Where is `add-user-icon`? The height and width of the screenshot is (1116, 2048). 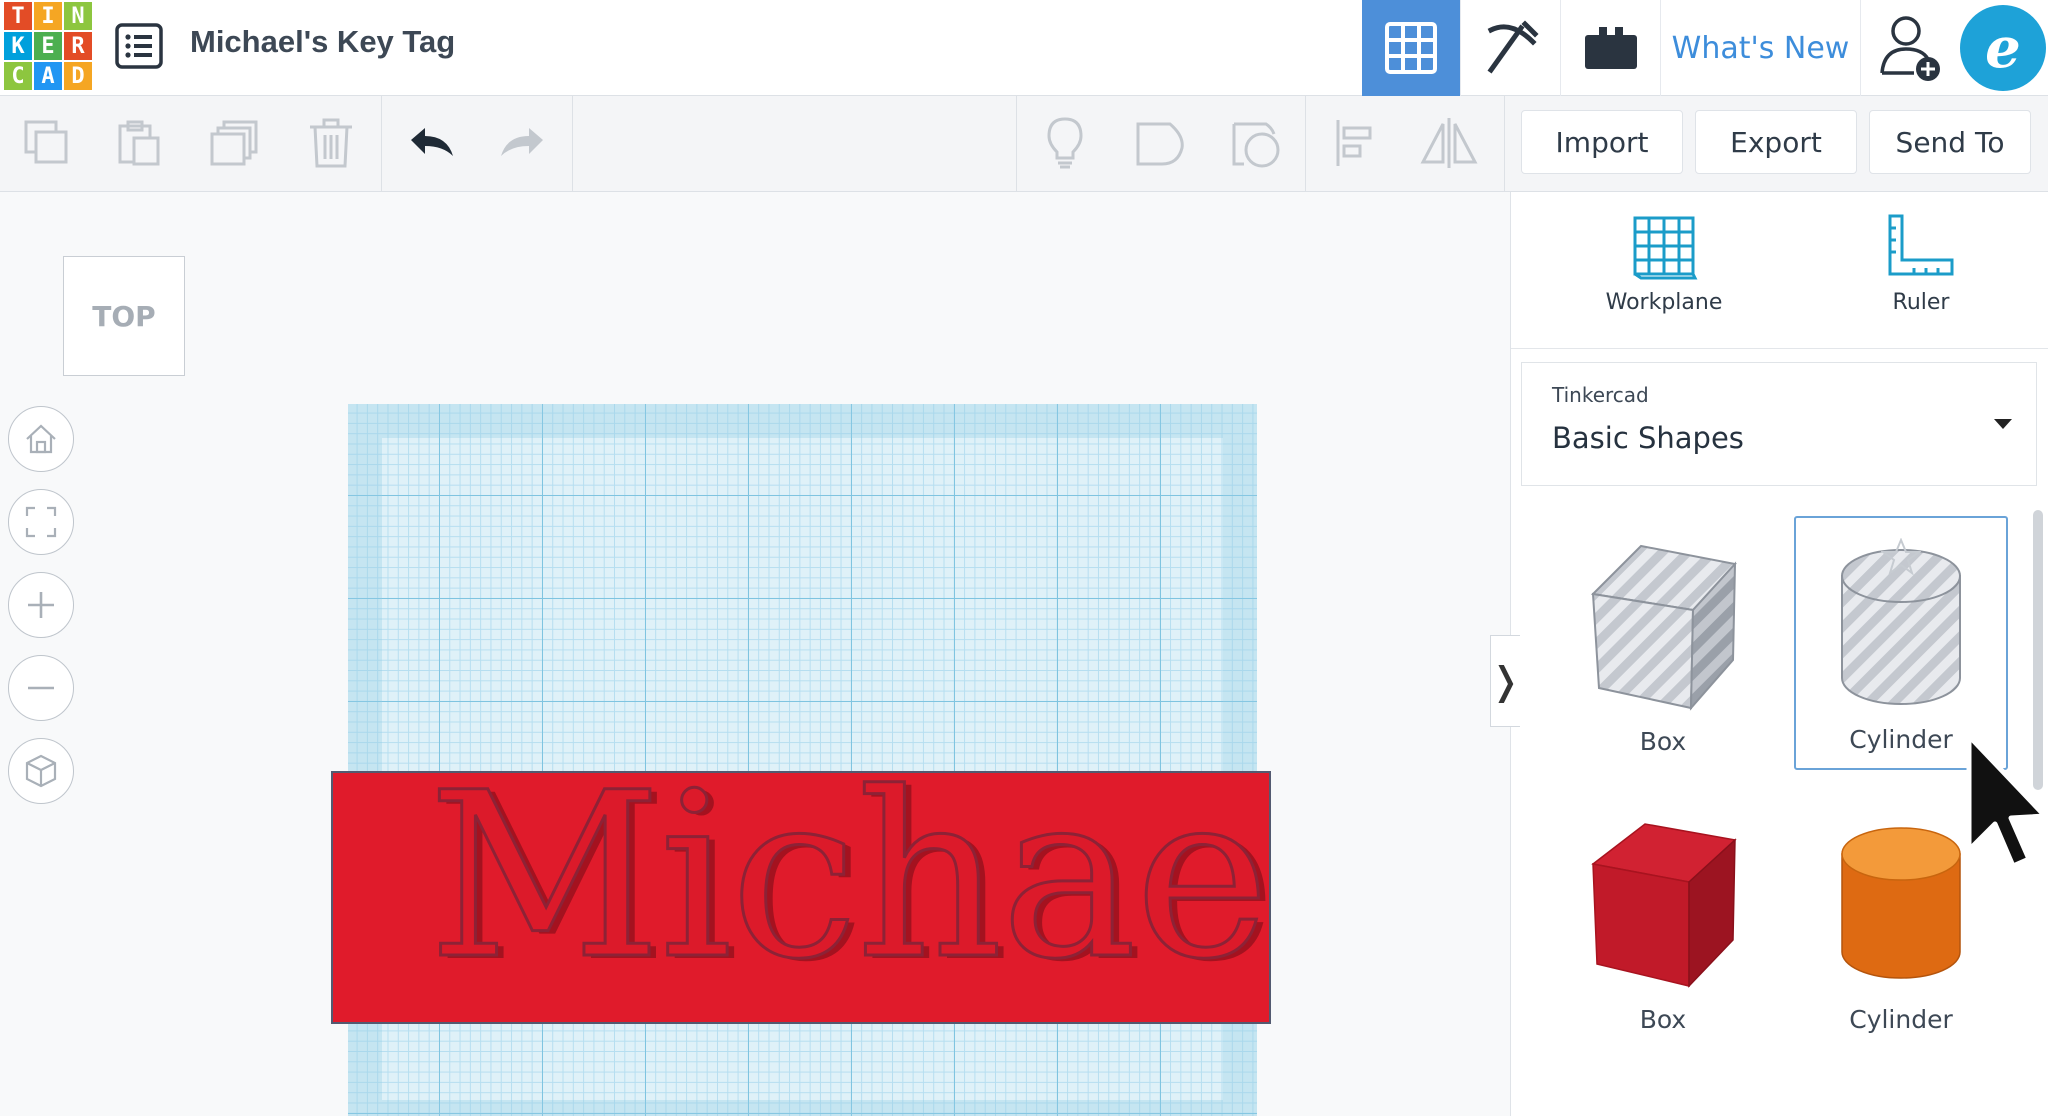
add-user-icon is located at coordinates (1909, 48).